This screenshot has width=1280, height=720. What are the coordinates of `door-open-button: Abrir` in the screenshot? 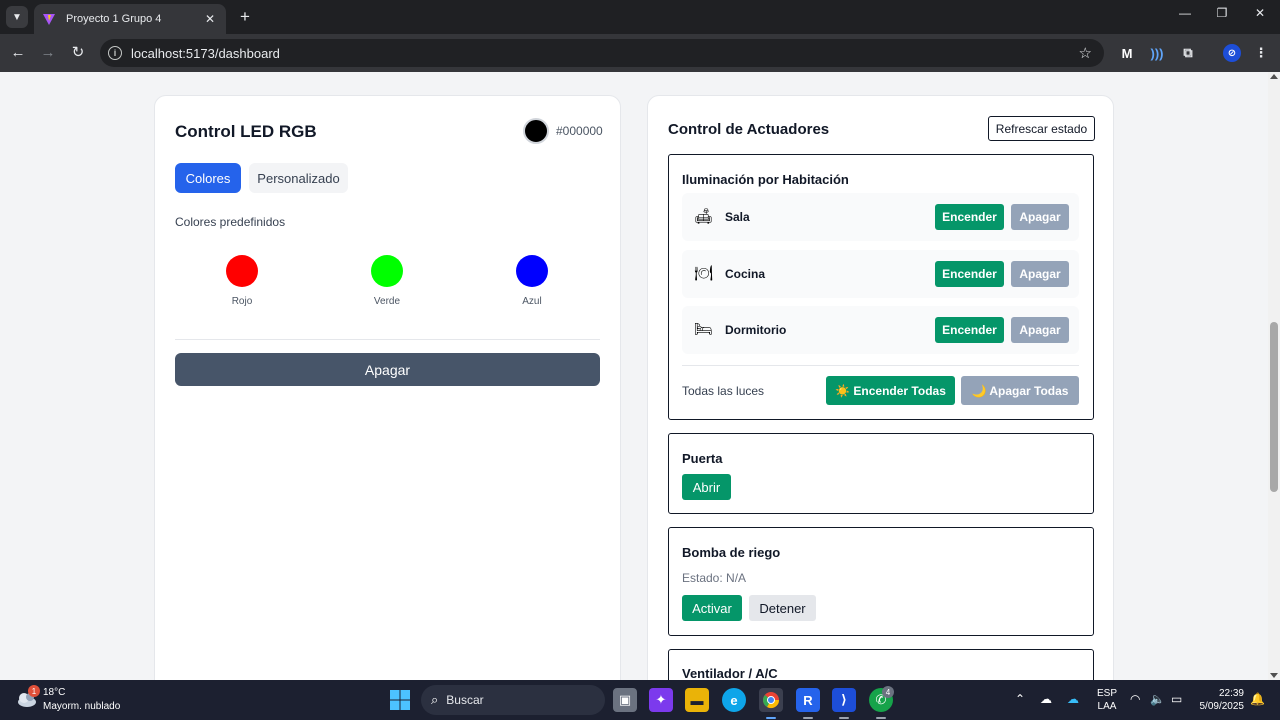 It's located at (706, 487).